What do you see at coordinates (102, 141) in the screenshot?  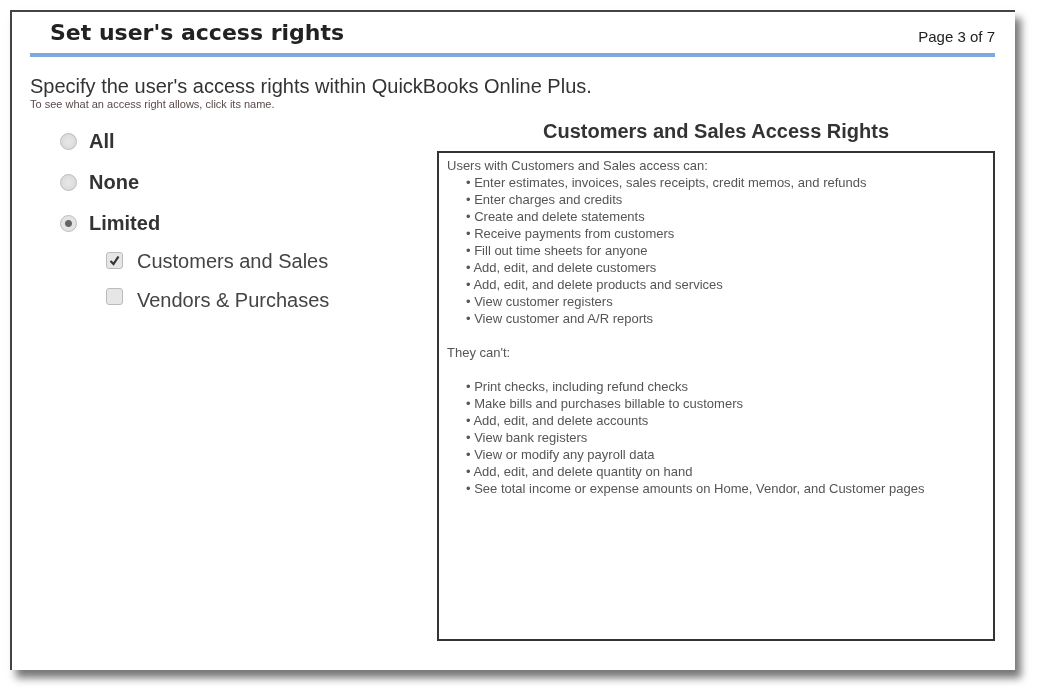 I see `radio-label: All` at bounding box center [102, 141].